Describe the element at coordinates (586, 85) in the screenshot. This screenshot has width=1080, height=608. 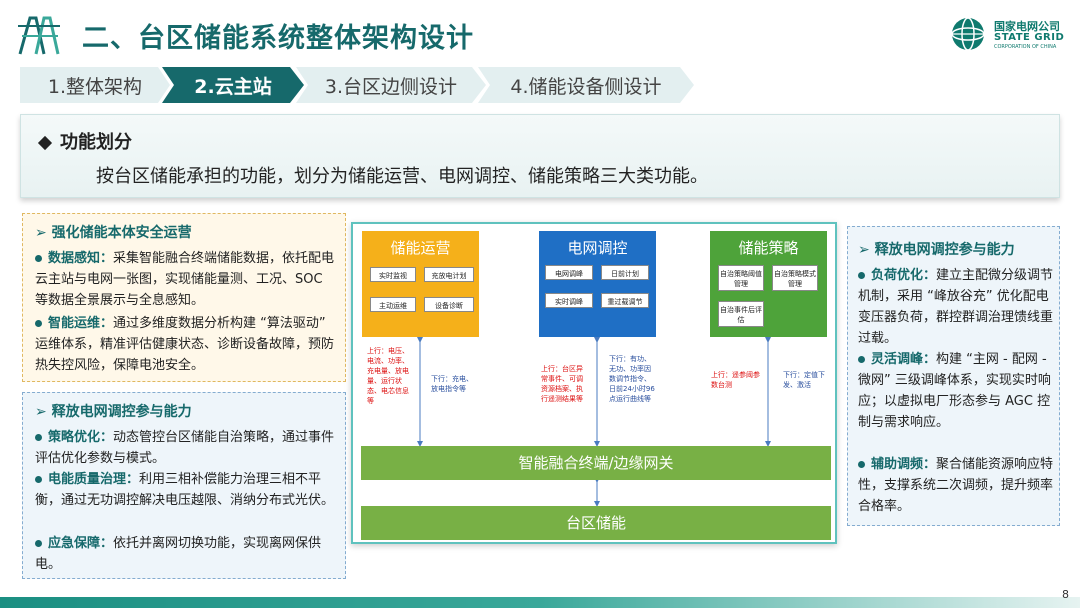
I see `tab-storage-device-design: 4.储能设备侧设计` at that location.